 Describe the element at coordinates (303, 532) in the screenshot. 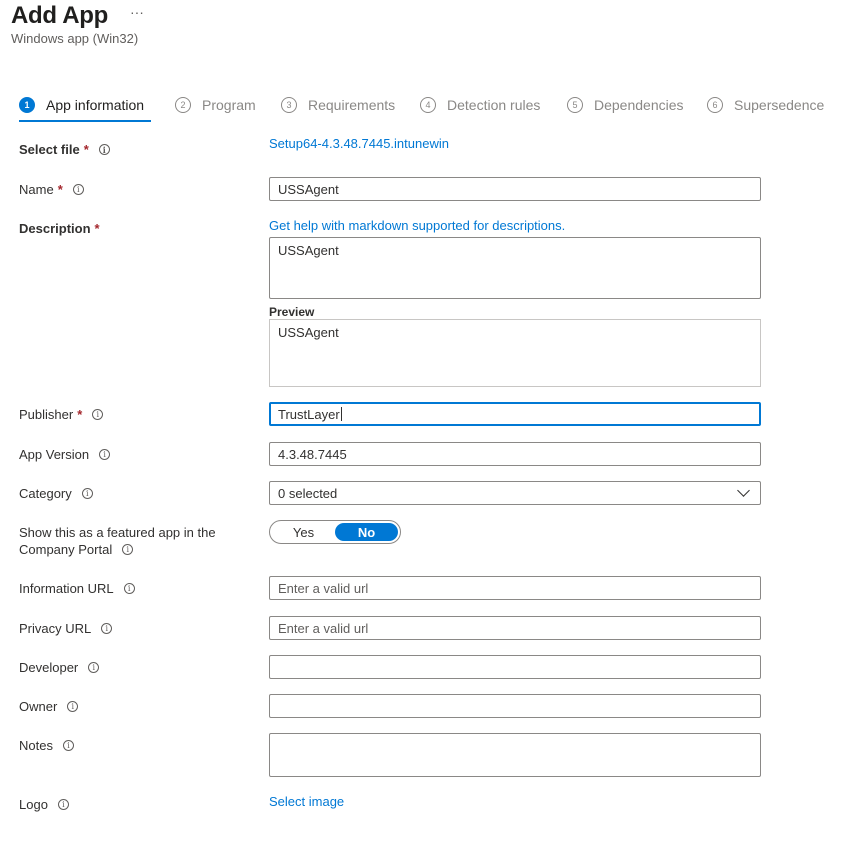

I see `toggle-yes-option: Yes` at that location.